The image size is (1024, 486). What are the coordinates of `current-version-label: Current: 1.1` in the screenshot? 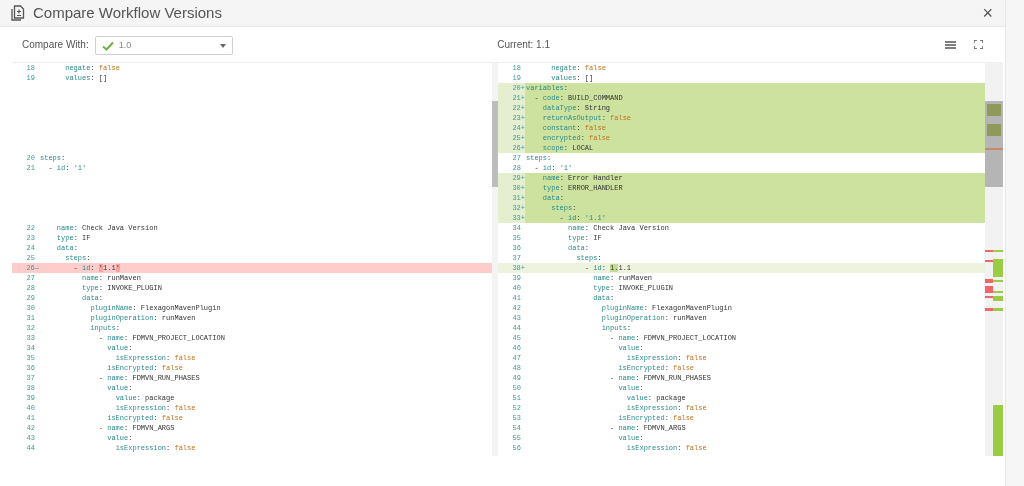 It's located at (523, 45).